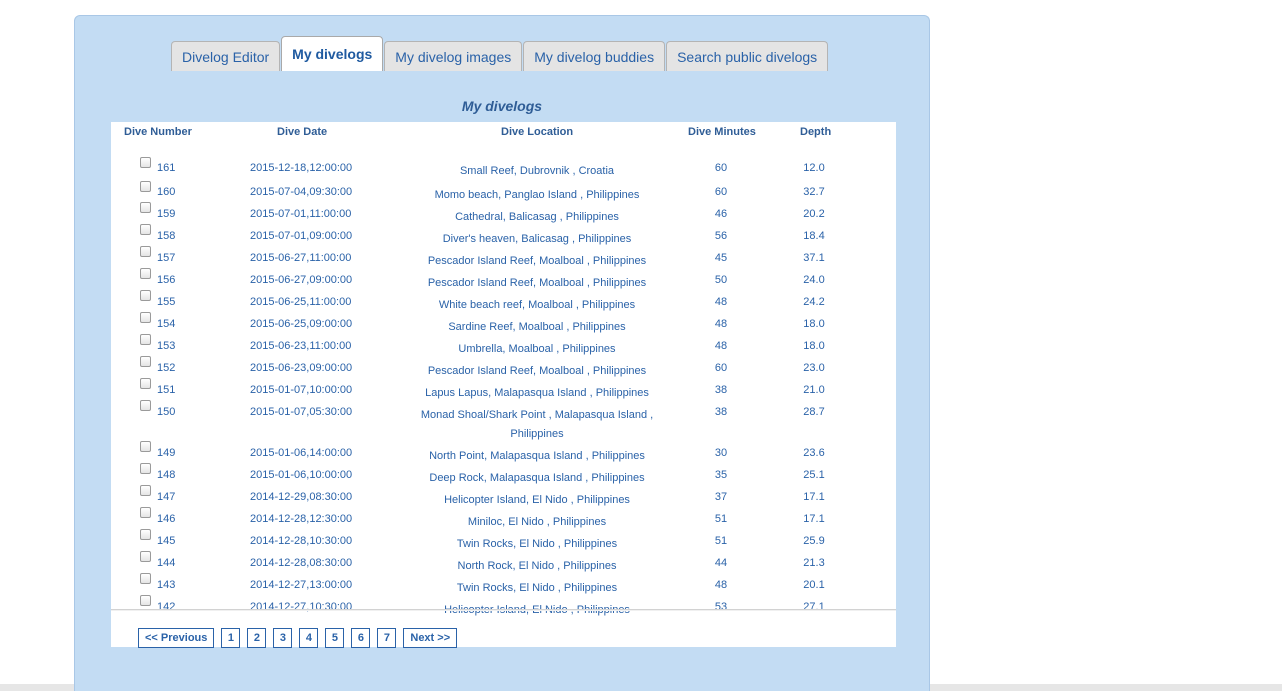  Describe the element at coordinates (301, 607) in the screenshot. I see `dive-date-link: 2014-12-27,10:30:00` at that location.